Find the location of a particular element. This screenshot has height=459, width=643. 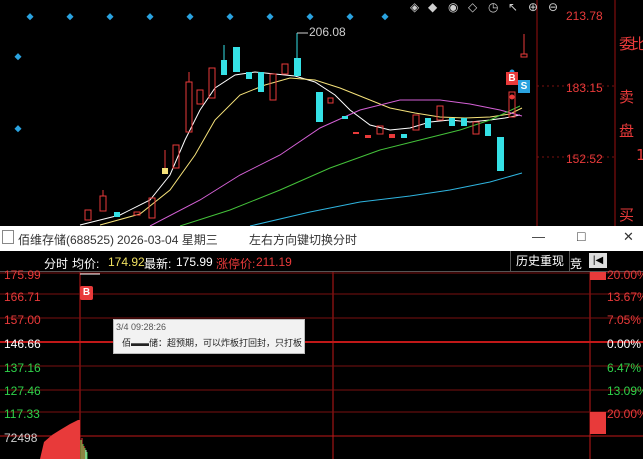

zoom-in-icon: ⊕ is located at coordinates (533, 7).